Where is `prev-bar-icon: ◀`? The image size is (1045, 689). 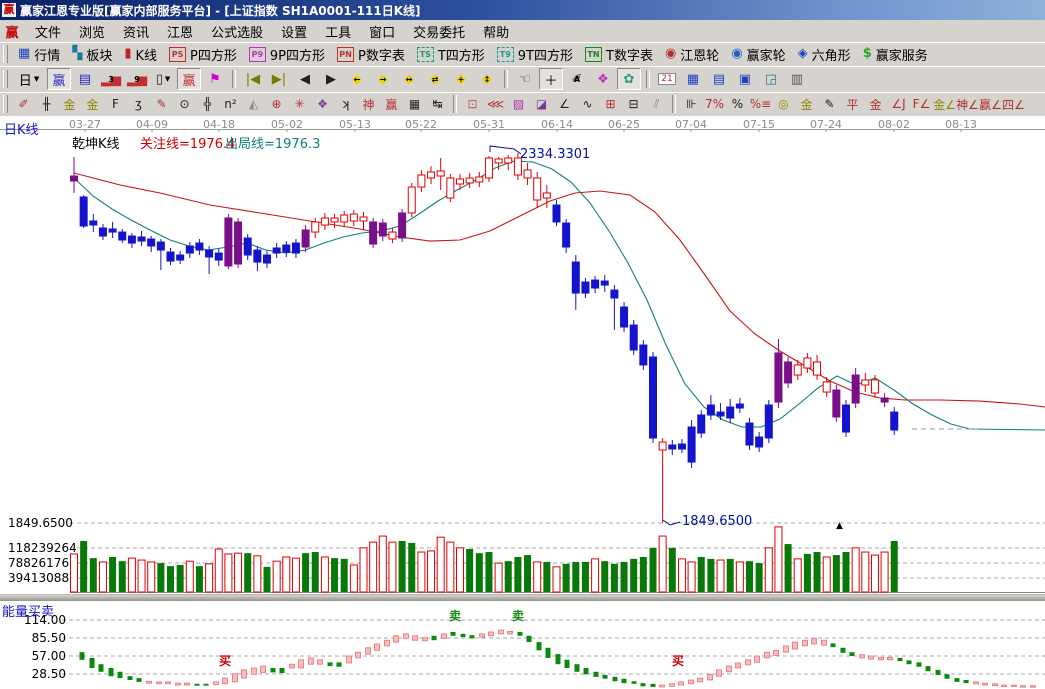
prev-bar-icon: ◀ is located at coordinates (305, 79).